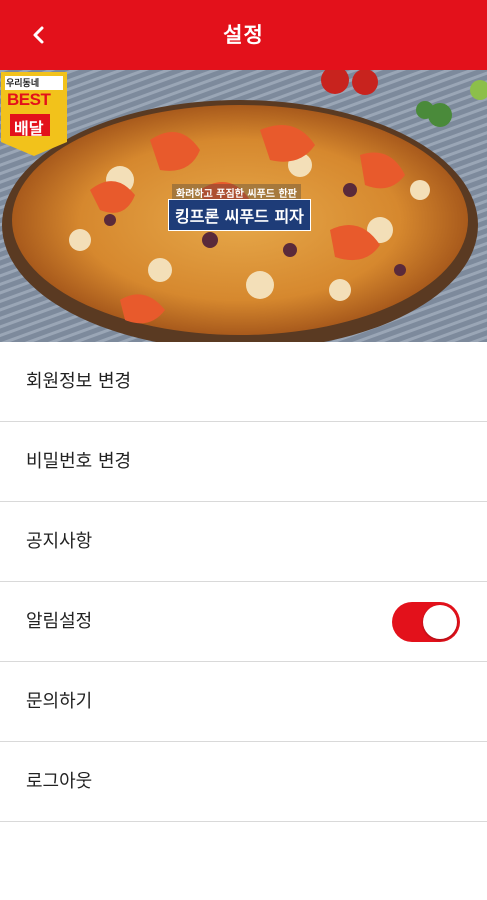  What do you see at coordinates (59, 701) in the screenshot?
I see `menu-item-label: 문의하기` at bounding box center [59, 701].